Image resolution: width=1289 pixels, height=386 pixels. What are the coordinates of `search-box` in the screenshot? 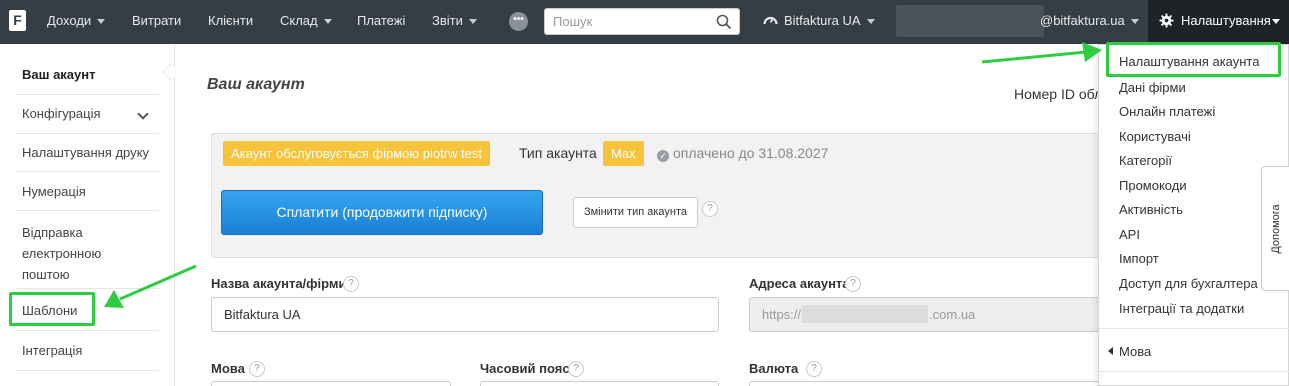 It's located at (642, 21).